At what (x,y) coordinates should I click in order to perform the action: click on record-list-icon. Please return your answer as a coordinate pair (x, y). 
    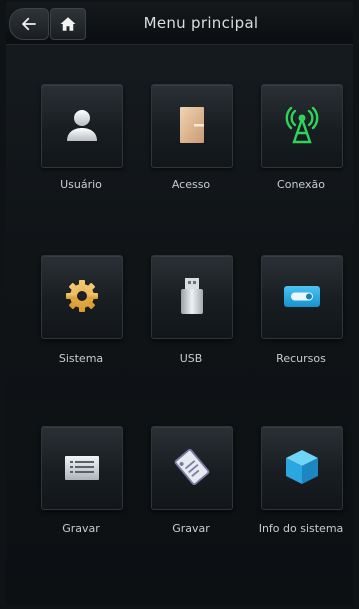
    Looking at the image, I should click on (82, 468).